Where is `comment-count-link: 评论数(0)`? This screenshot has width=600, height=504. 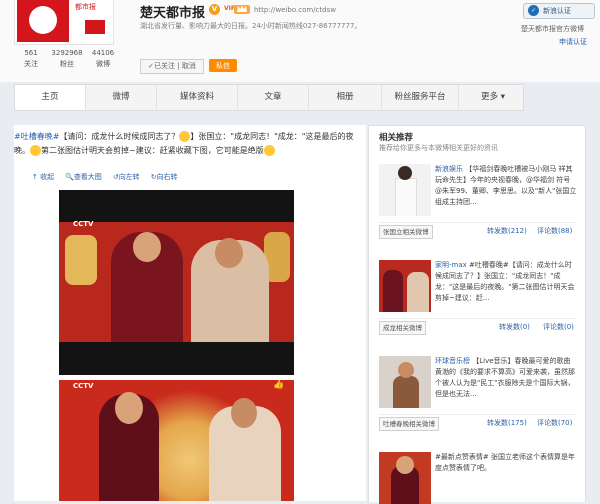 comment-count-link: 评论数(0) is located at coordinates (558, 327).